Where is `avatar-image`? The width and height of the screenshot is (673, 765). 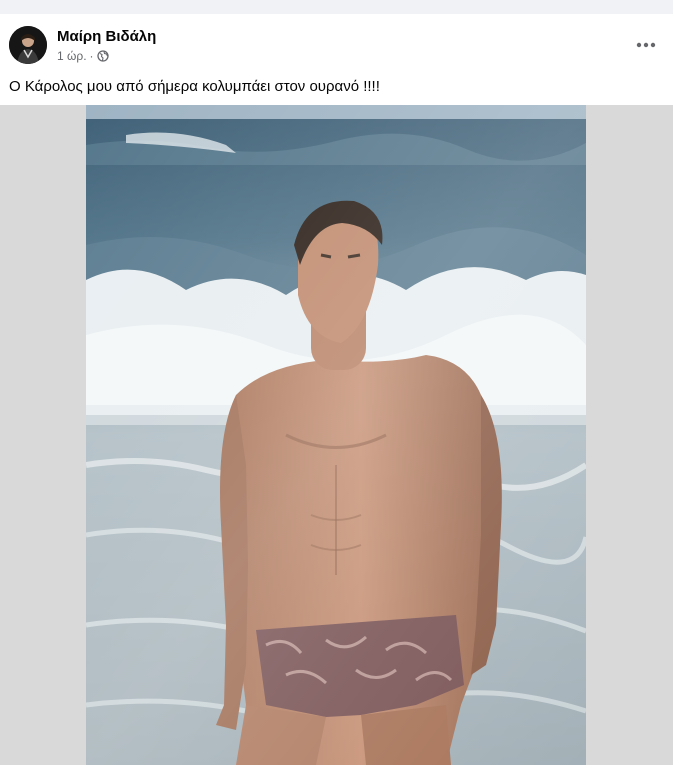 avatar-image is located at coordinates (28, 45).